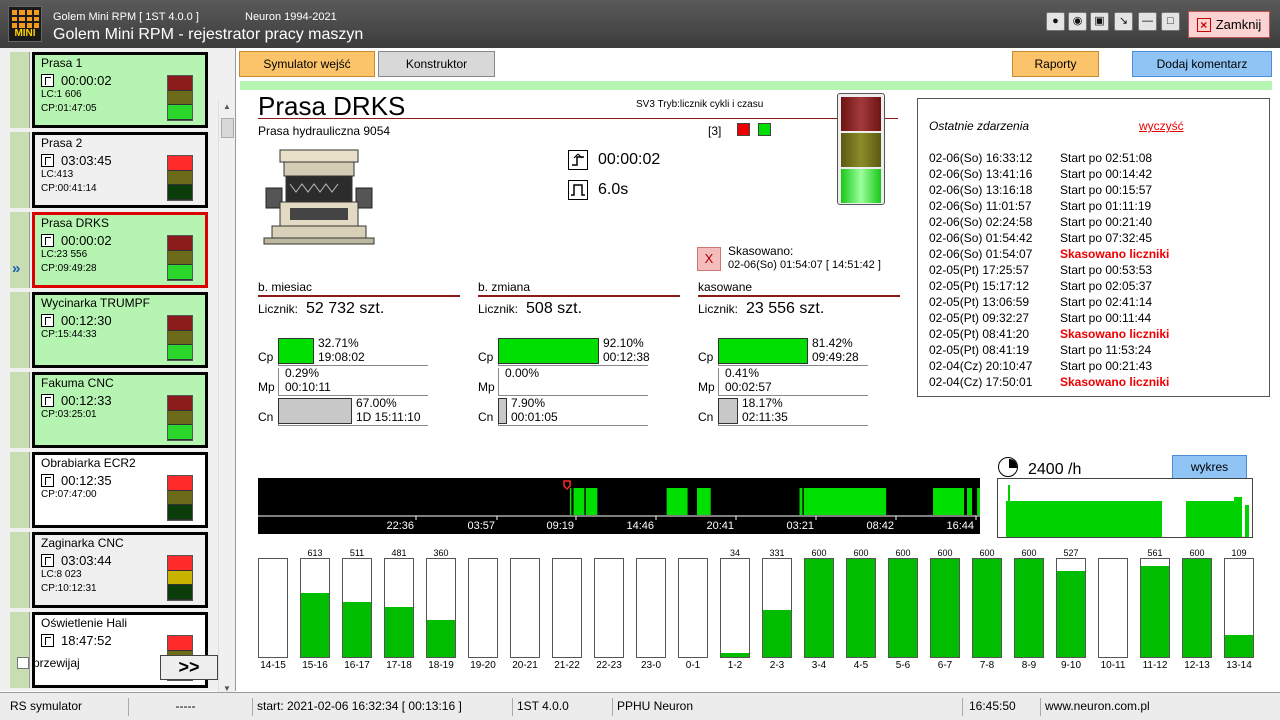 The height and width of the screenshot is (720, 1280). I want to click on reports-button: Raporty, so click(1055, 64).